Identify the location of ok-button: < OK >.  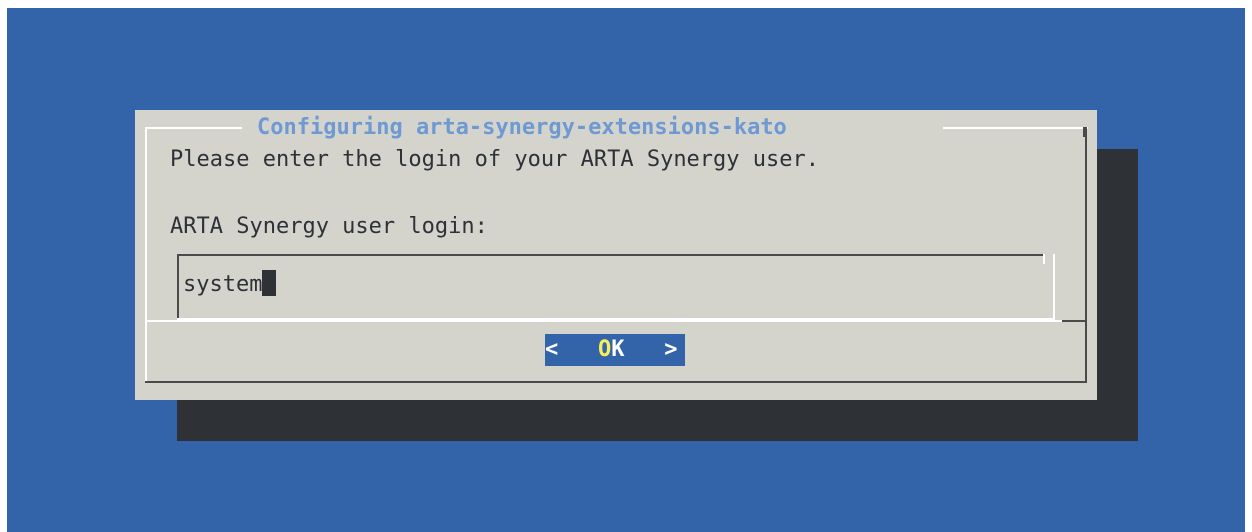
(615, 350).